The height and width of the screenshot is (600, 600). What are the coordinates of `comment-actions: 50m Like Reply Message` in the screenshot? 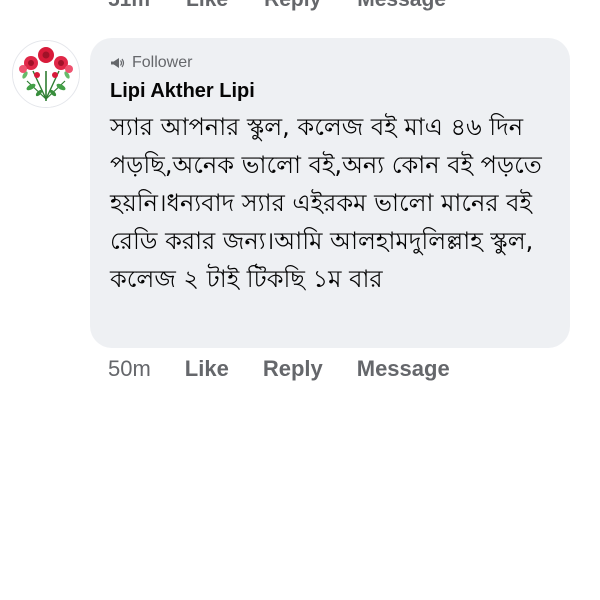 It's located at (279, 369).